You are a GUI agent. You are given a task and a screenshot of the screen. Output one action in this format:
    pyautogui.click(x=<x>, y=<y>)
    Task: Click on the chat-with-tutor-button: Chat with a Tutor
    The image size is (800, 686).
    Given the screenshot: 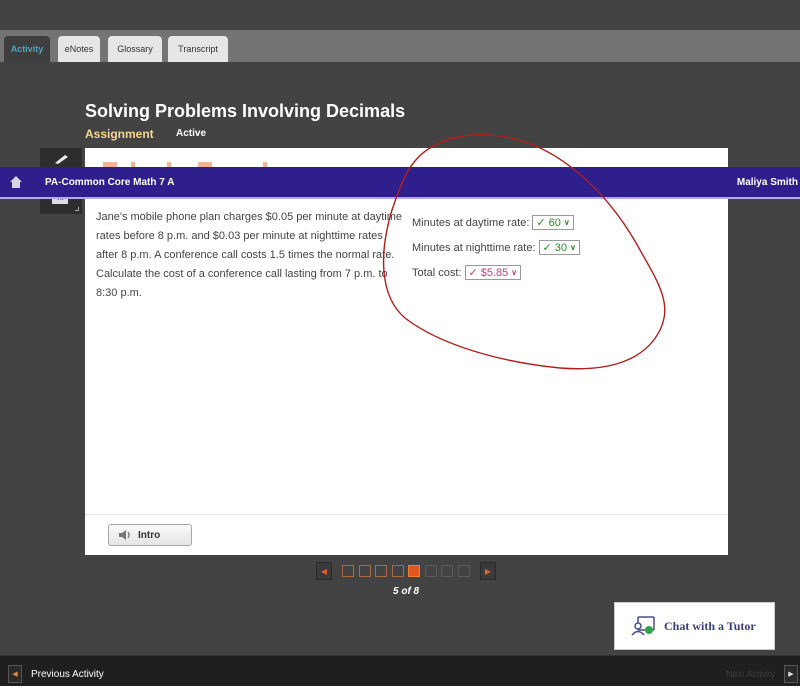 What is the action you would take?
    pyautogui.click(x=694, y=626)
    